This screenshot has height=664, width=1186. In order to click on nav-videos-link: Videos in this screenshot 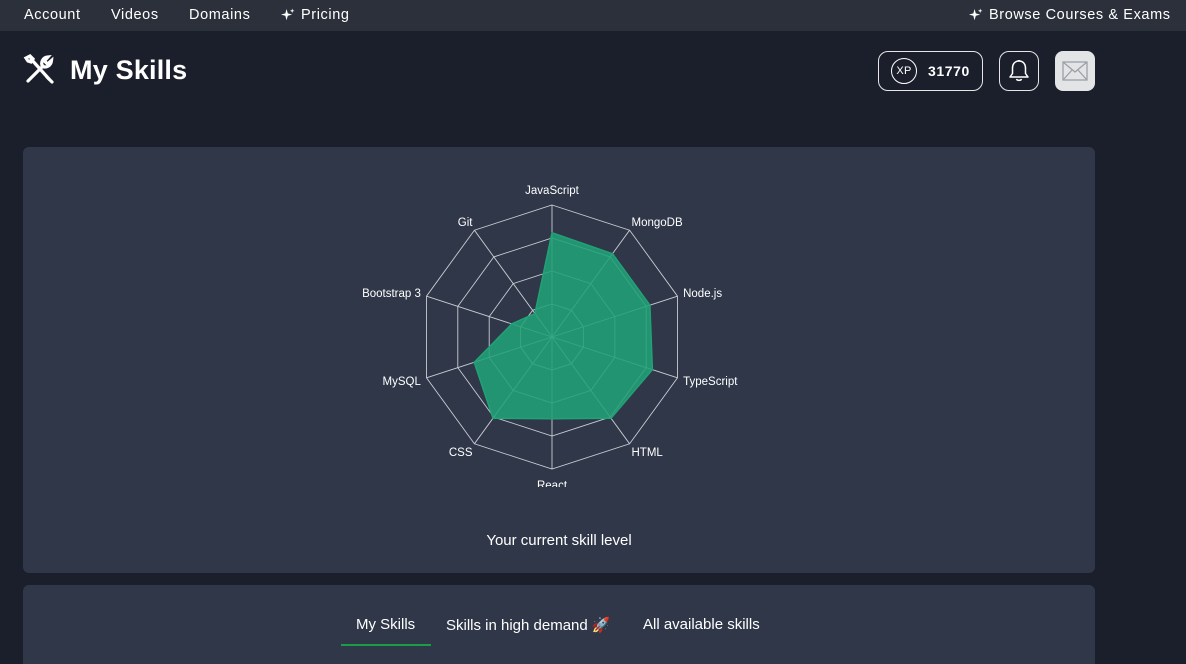, I will do `click(135, 15)`.